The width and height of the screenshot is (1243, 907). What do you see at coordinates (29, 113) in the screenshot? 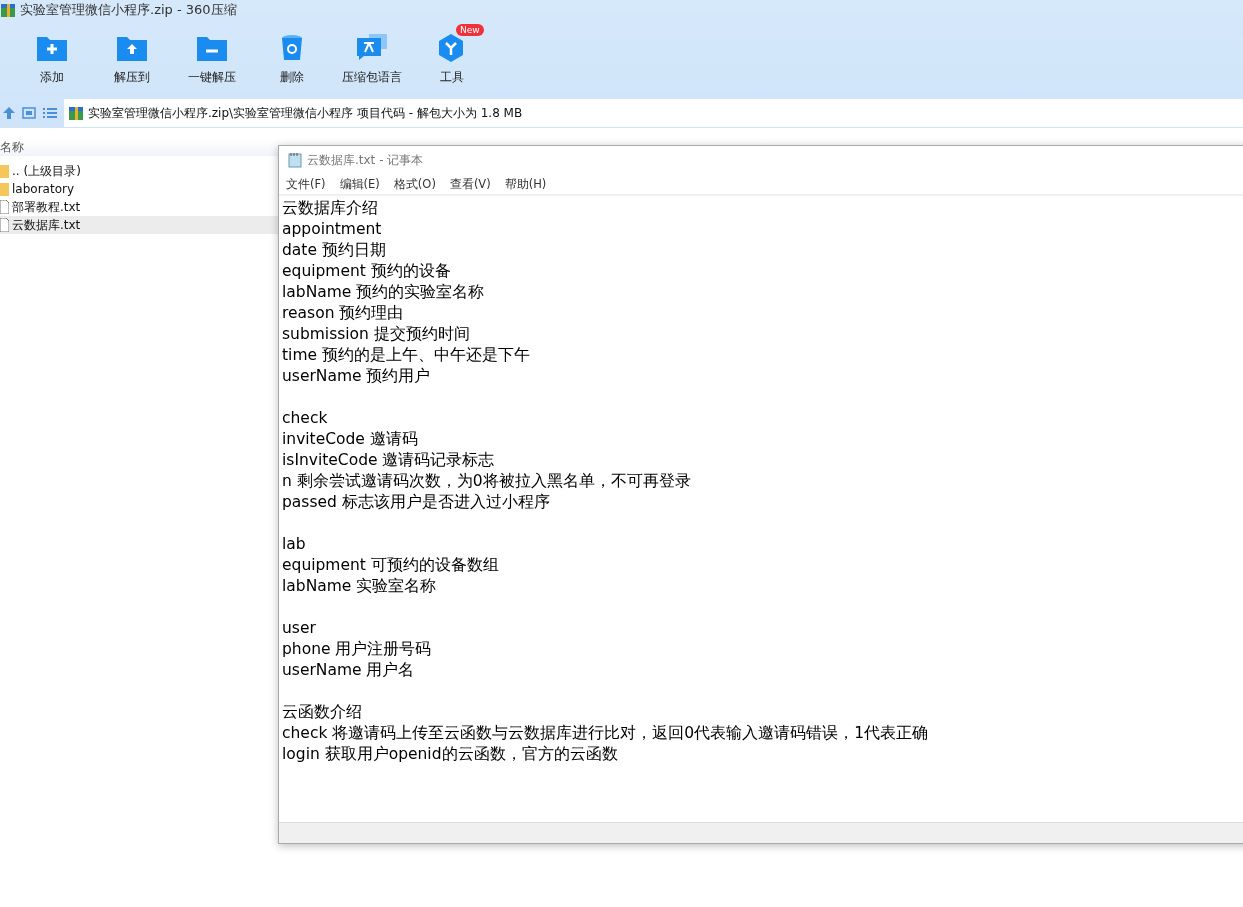
I see `thumbnail-view-icon` at bounding box center [29, 113].